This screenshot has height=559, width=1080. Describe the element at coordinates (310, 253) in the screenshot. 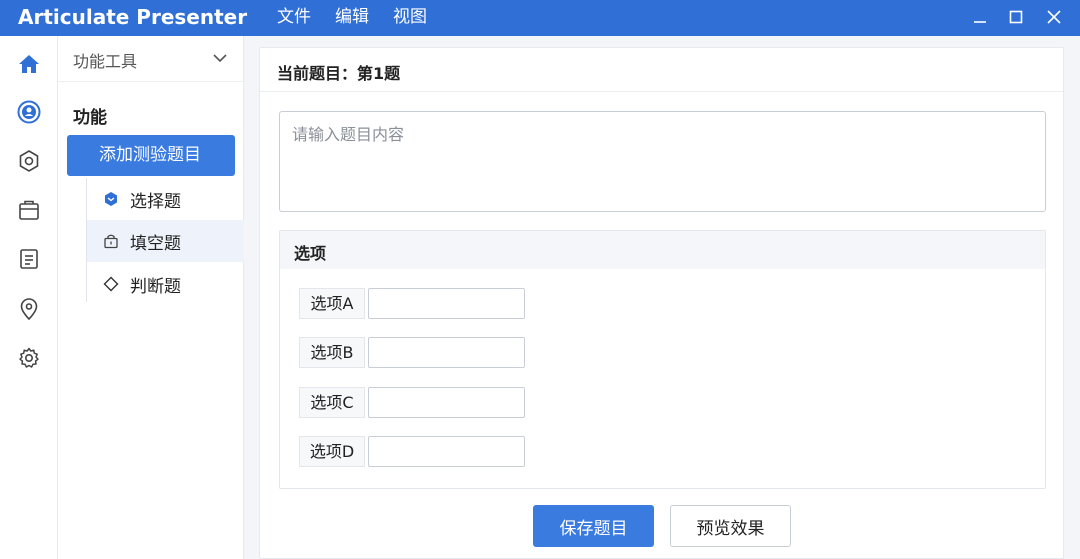

I see `options-title: 选项` at that location.